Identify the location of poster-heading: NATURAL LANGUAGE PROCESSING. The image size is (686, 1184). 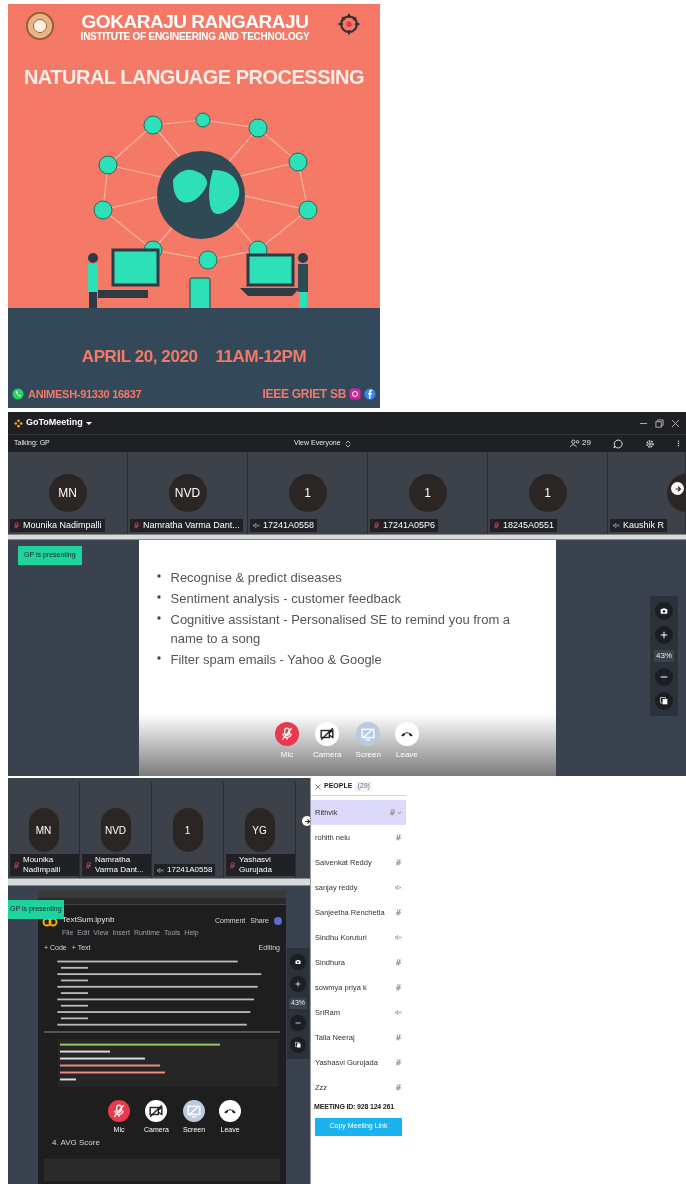
(194, 77).